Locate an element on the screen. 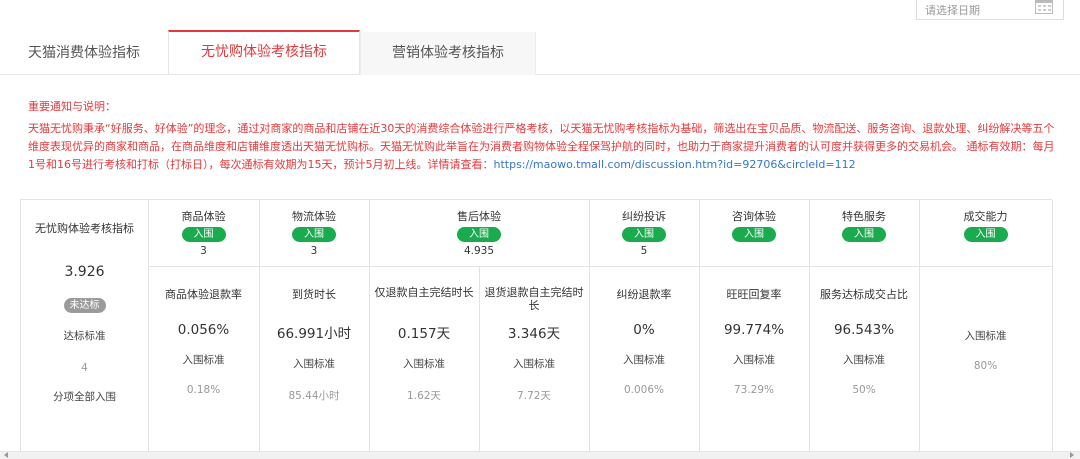  metric-name: 商品体验退款率 is located at coordinates (203, 294).